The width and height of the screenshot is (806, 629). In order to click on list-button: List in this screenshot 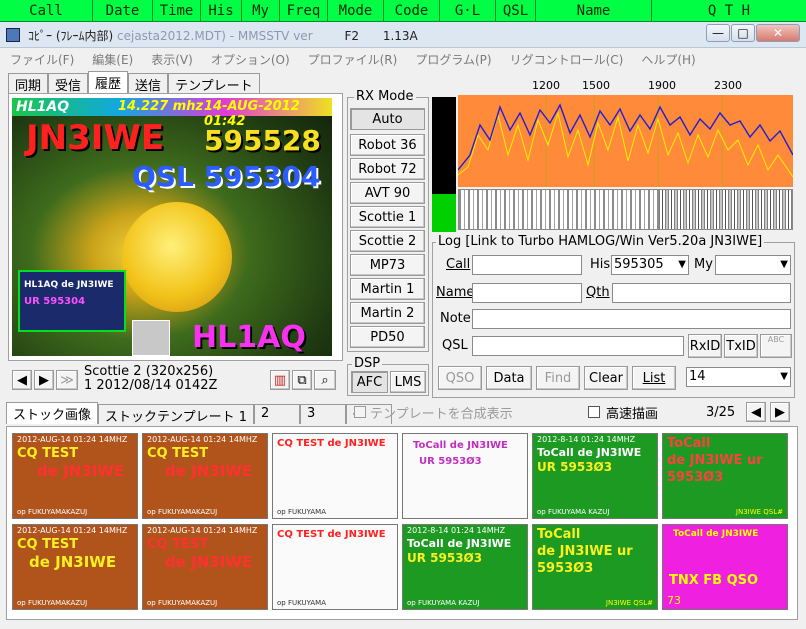, I will do `click(654, 378)`.